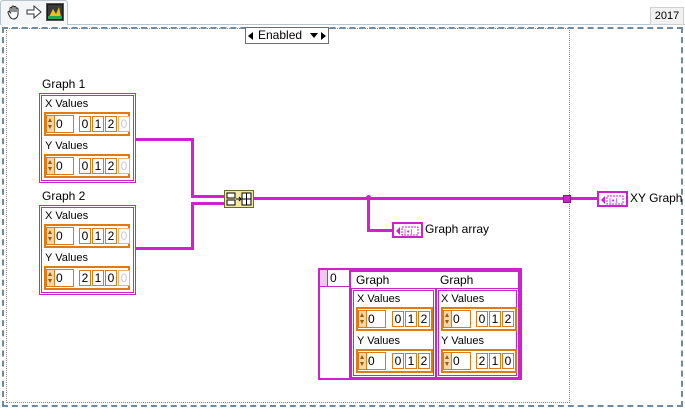  What do you see at coordinates (411, 319) in the screenshot?
I see `element-0-x-value: 1` at bounding box center [411, 319].